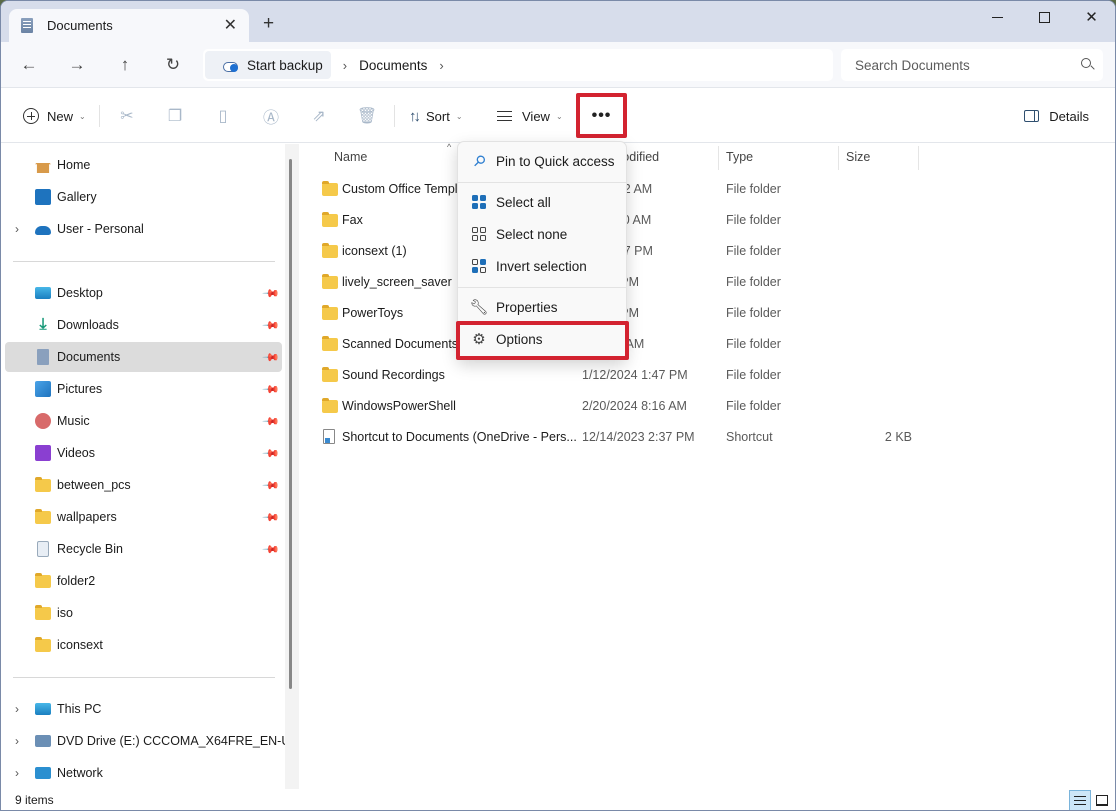 The image size is (1116, 811). What do you see at coordinates (543, 202) in the screenshot?
I see `menu-item-select-all: Select all` at bounding box center [543, 202].